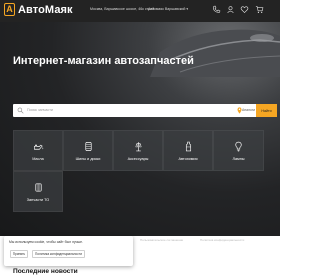 This screenshot has height=280, width=320. What do you see at coordinates (122, 9) in the screenshot?
I see `store-location: Москва, Варшавское шоссе, 46к строй` at bounding box center [122, 9].